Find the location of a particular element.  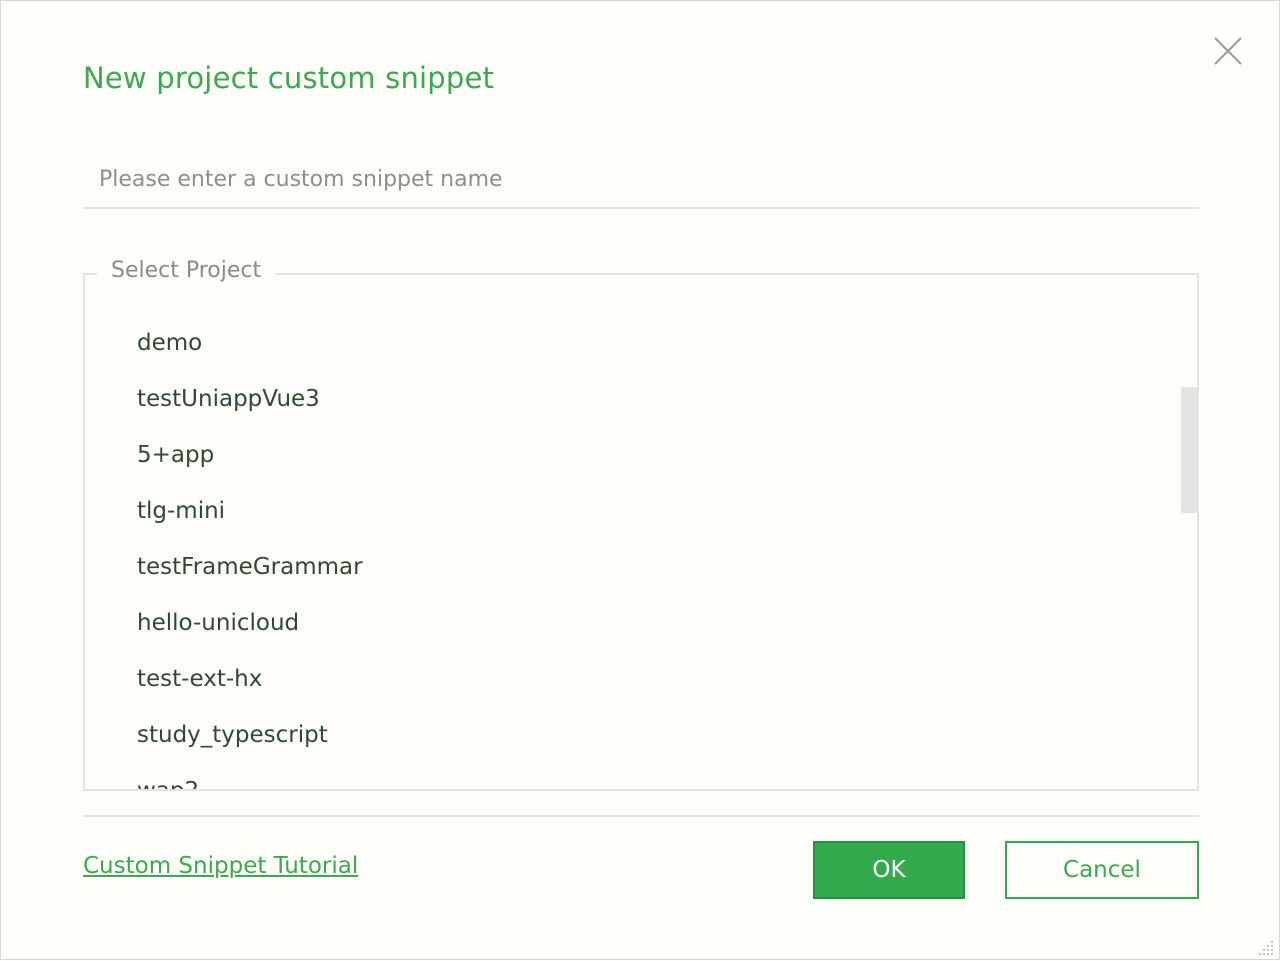

close-icon is located at coordinates (1228, 51).